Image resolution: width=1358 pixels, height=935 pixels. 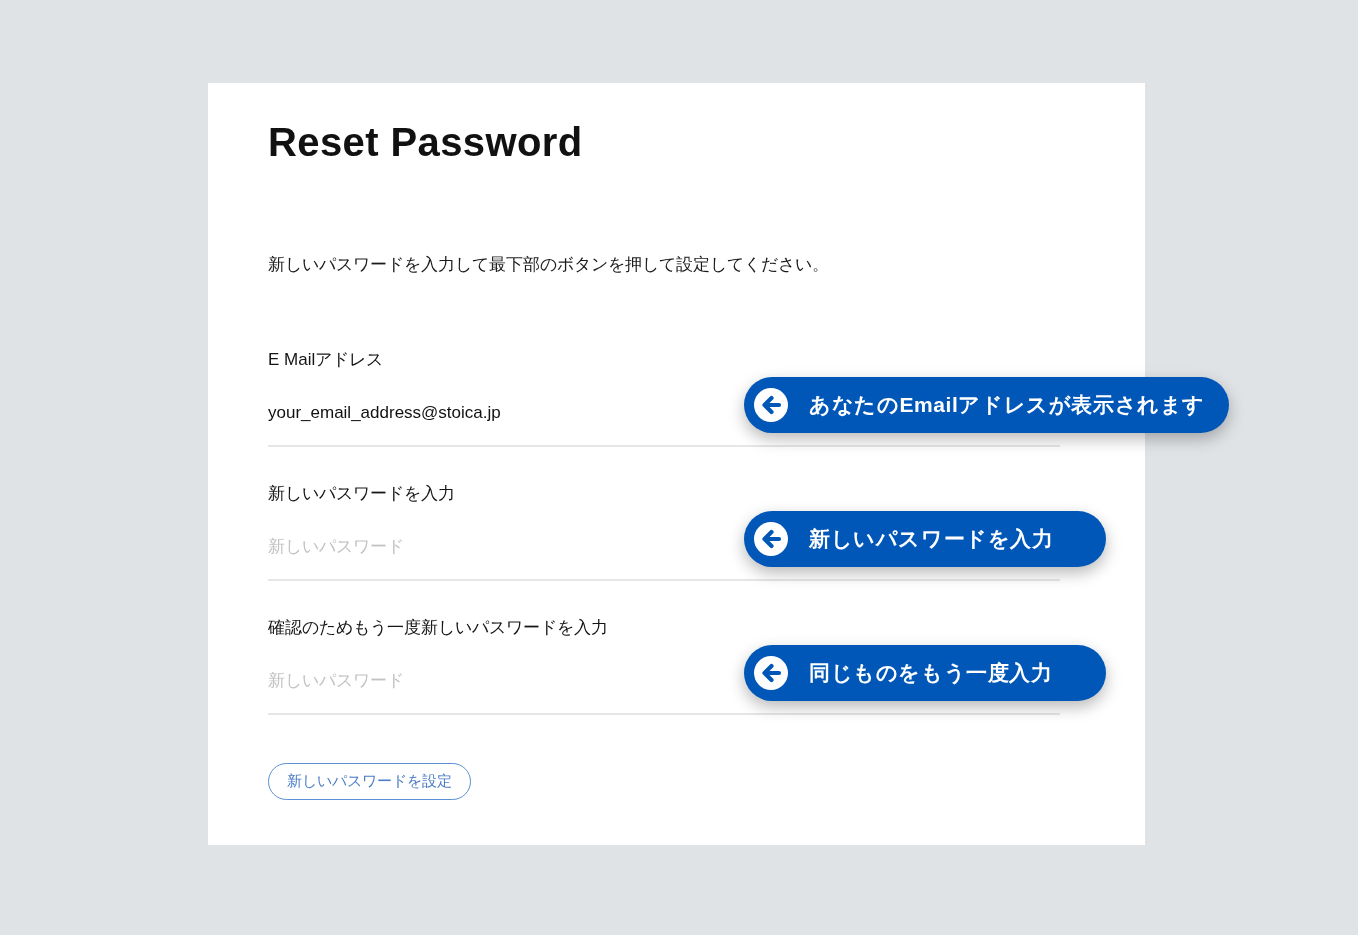 What do you see at coordinates (488, 413) in the screenshot?
I see `input-field: your_email_address@stoica.jp` at bounding box center [488, 413].